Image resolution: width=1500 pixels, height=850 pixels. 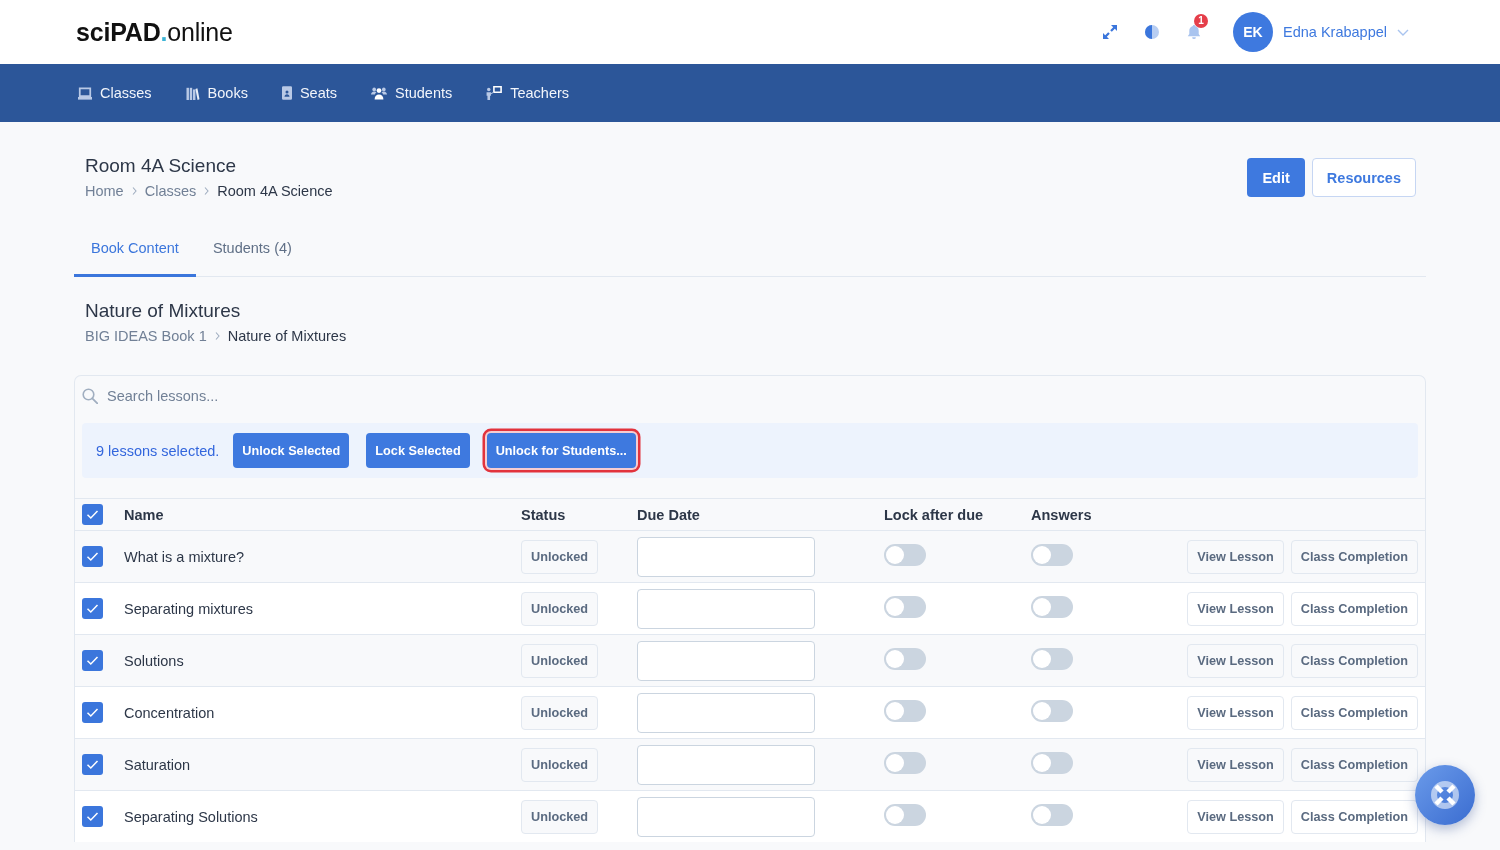 What do you see at coordinates (286, 93) in the screenshot?
I see `id-card-icon` at bounding box center [286, 93].